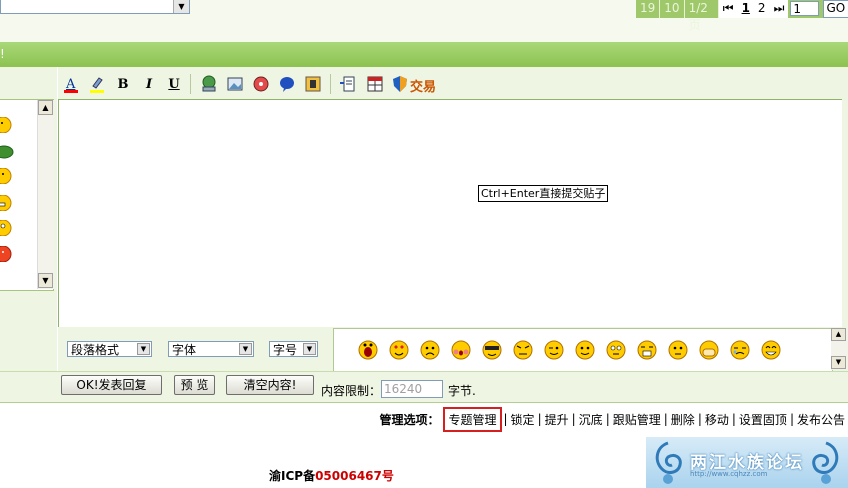 The height and width of the screenshot is (488, 848). I want to click on clear-content-button: 清空内容!, so click(270, 385).